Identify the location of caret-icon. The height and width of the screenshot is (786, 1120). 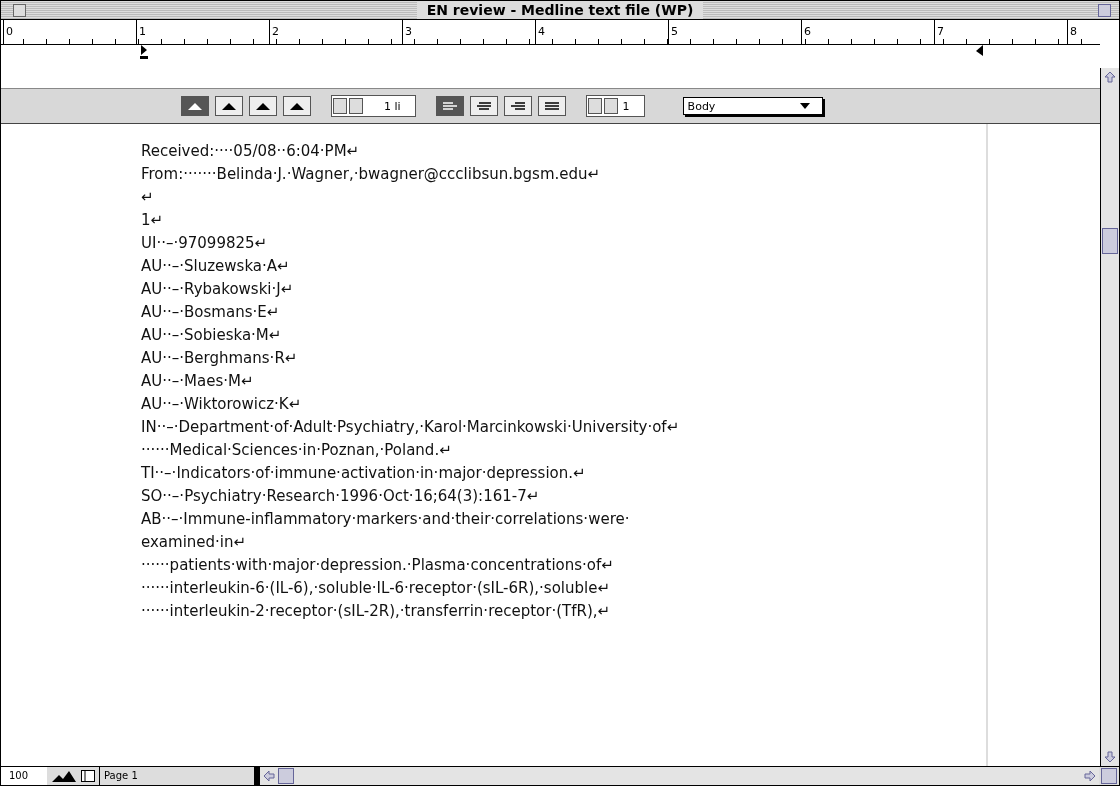
(804, 106).